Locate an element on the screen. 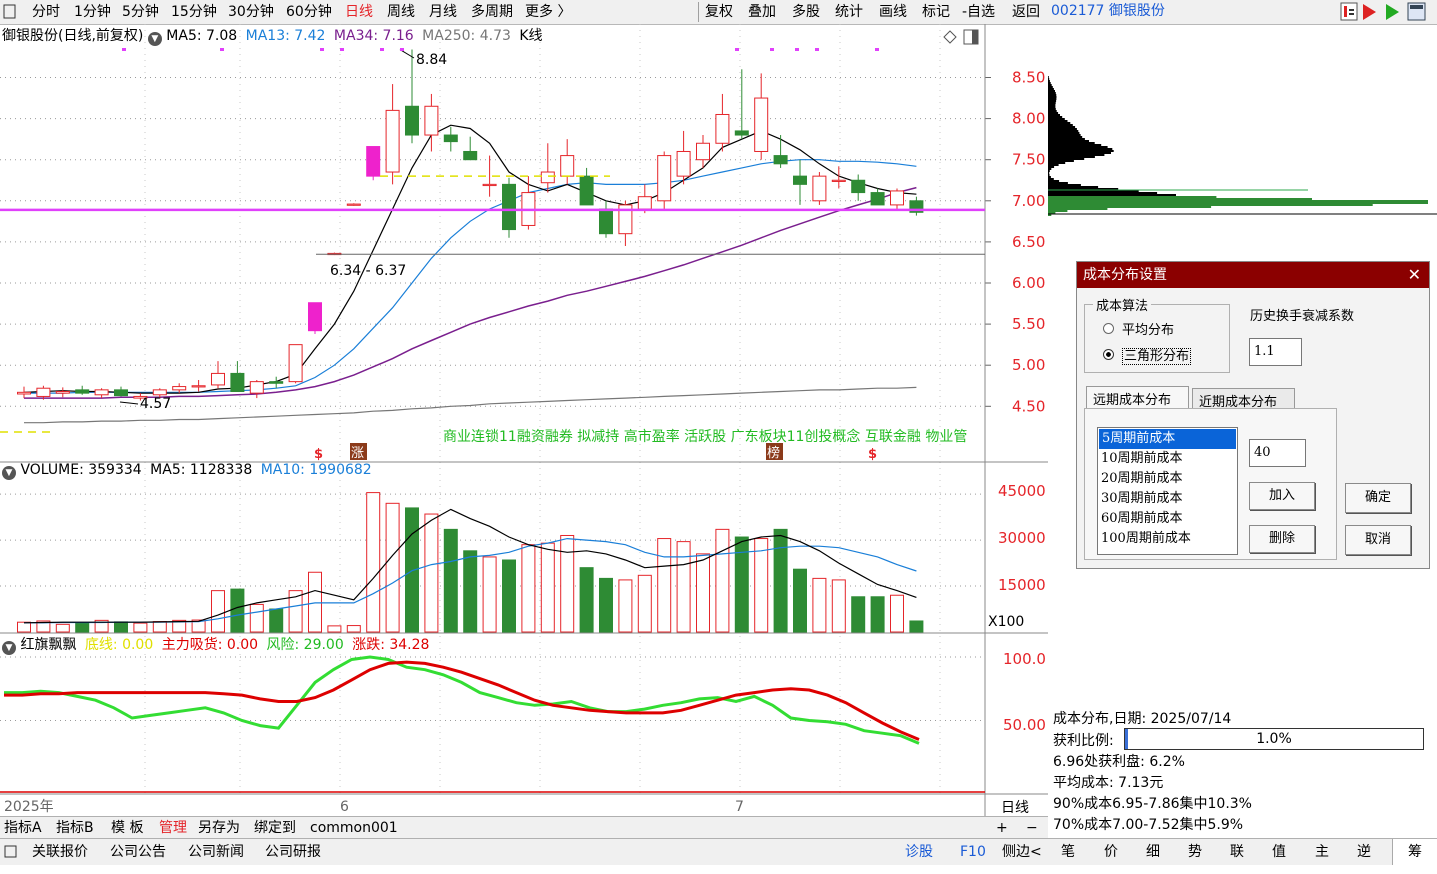 This screenshot has width=1437, height=874. side-tab-bi: 笔 is located at coordinates (1068, 852).